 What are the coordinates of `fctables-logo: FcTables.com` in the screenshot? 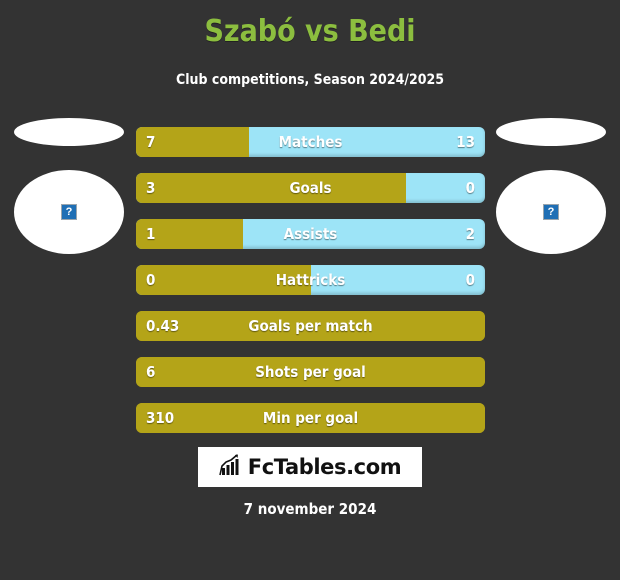 It's located at (310, 467).